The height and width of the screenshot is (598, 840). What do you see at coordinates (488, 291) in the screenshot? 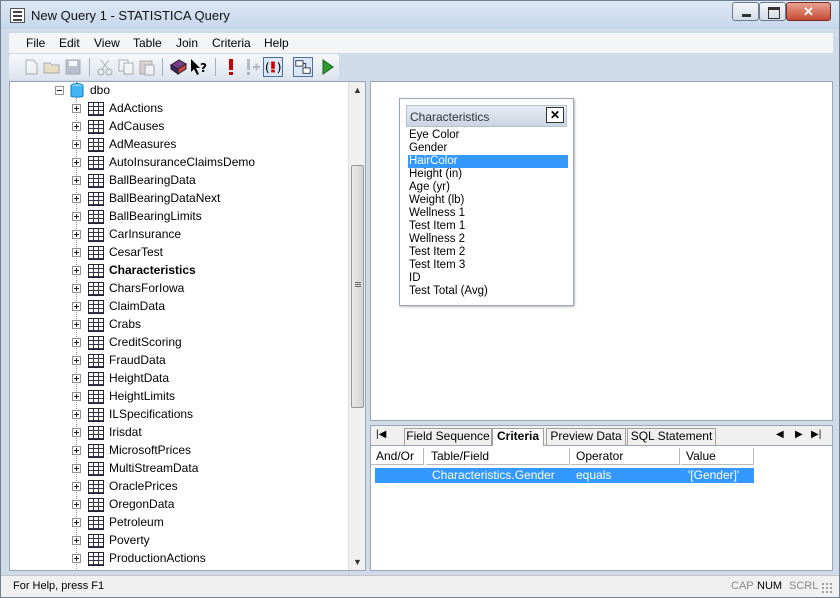
I see `field-item: Test Total (Avg)` at bounding box center [488, 291].